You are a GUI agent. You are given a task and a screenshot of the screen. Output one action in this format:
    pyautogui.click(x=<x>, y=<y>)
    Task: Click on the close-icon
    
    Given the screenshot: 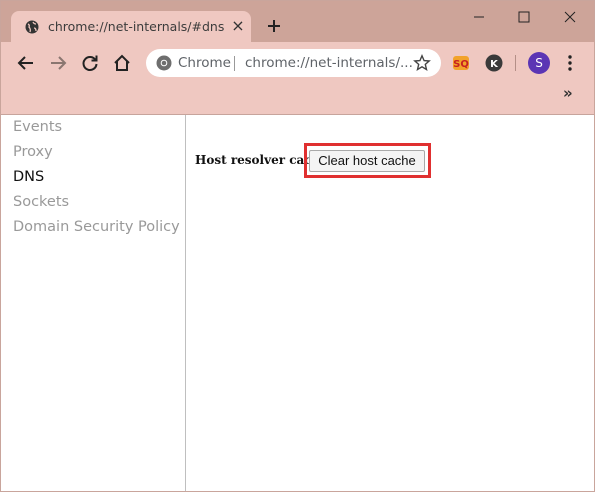 What is the action you would take?
    pyautogui.click(x=570, y=17)
    